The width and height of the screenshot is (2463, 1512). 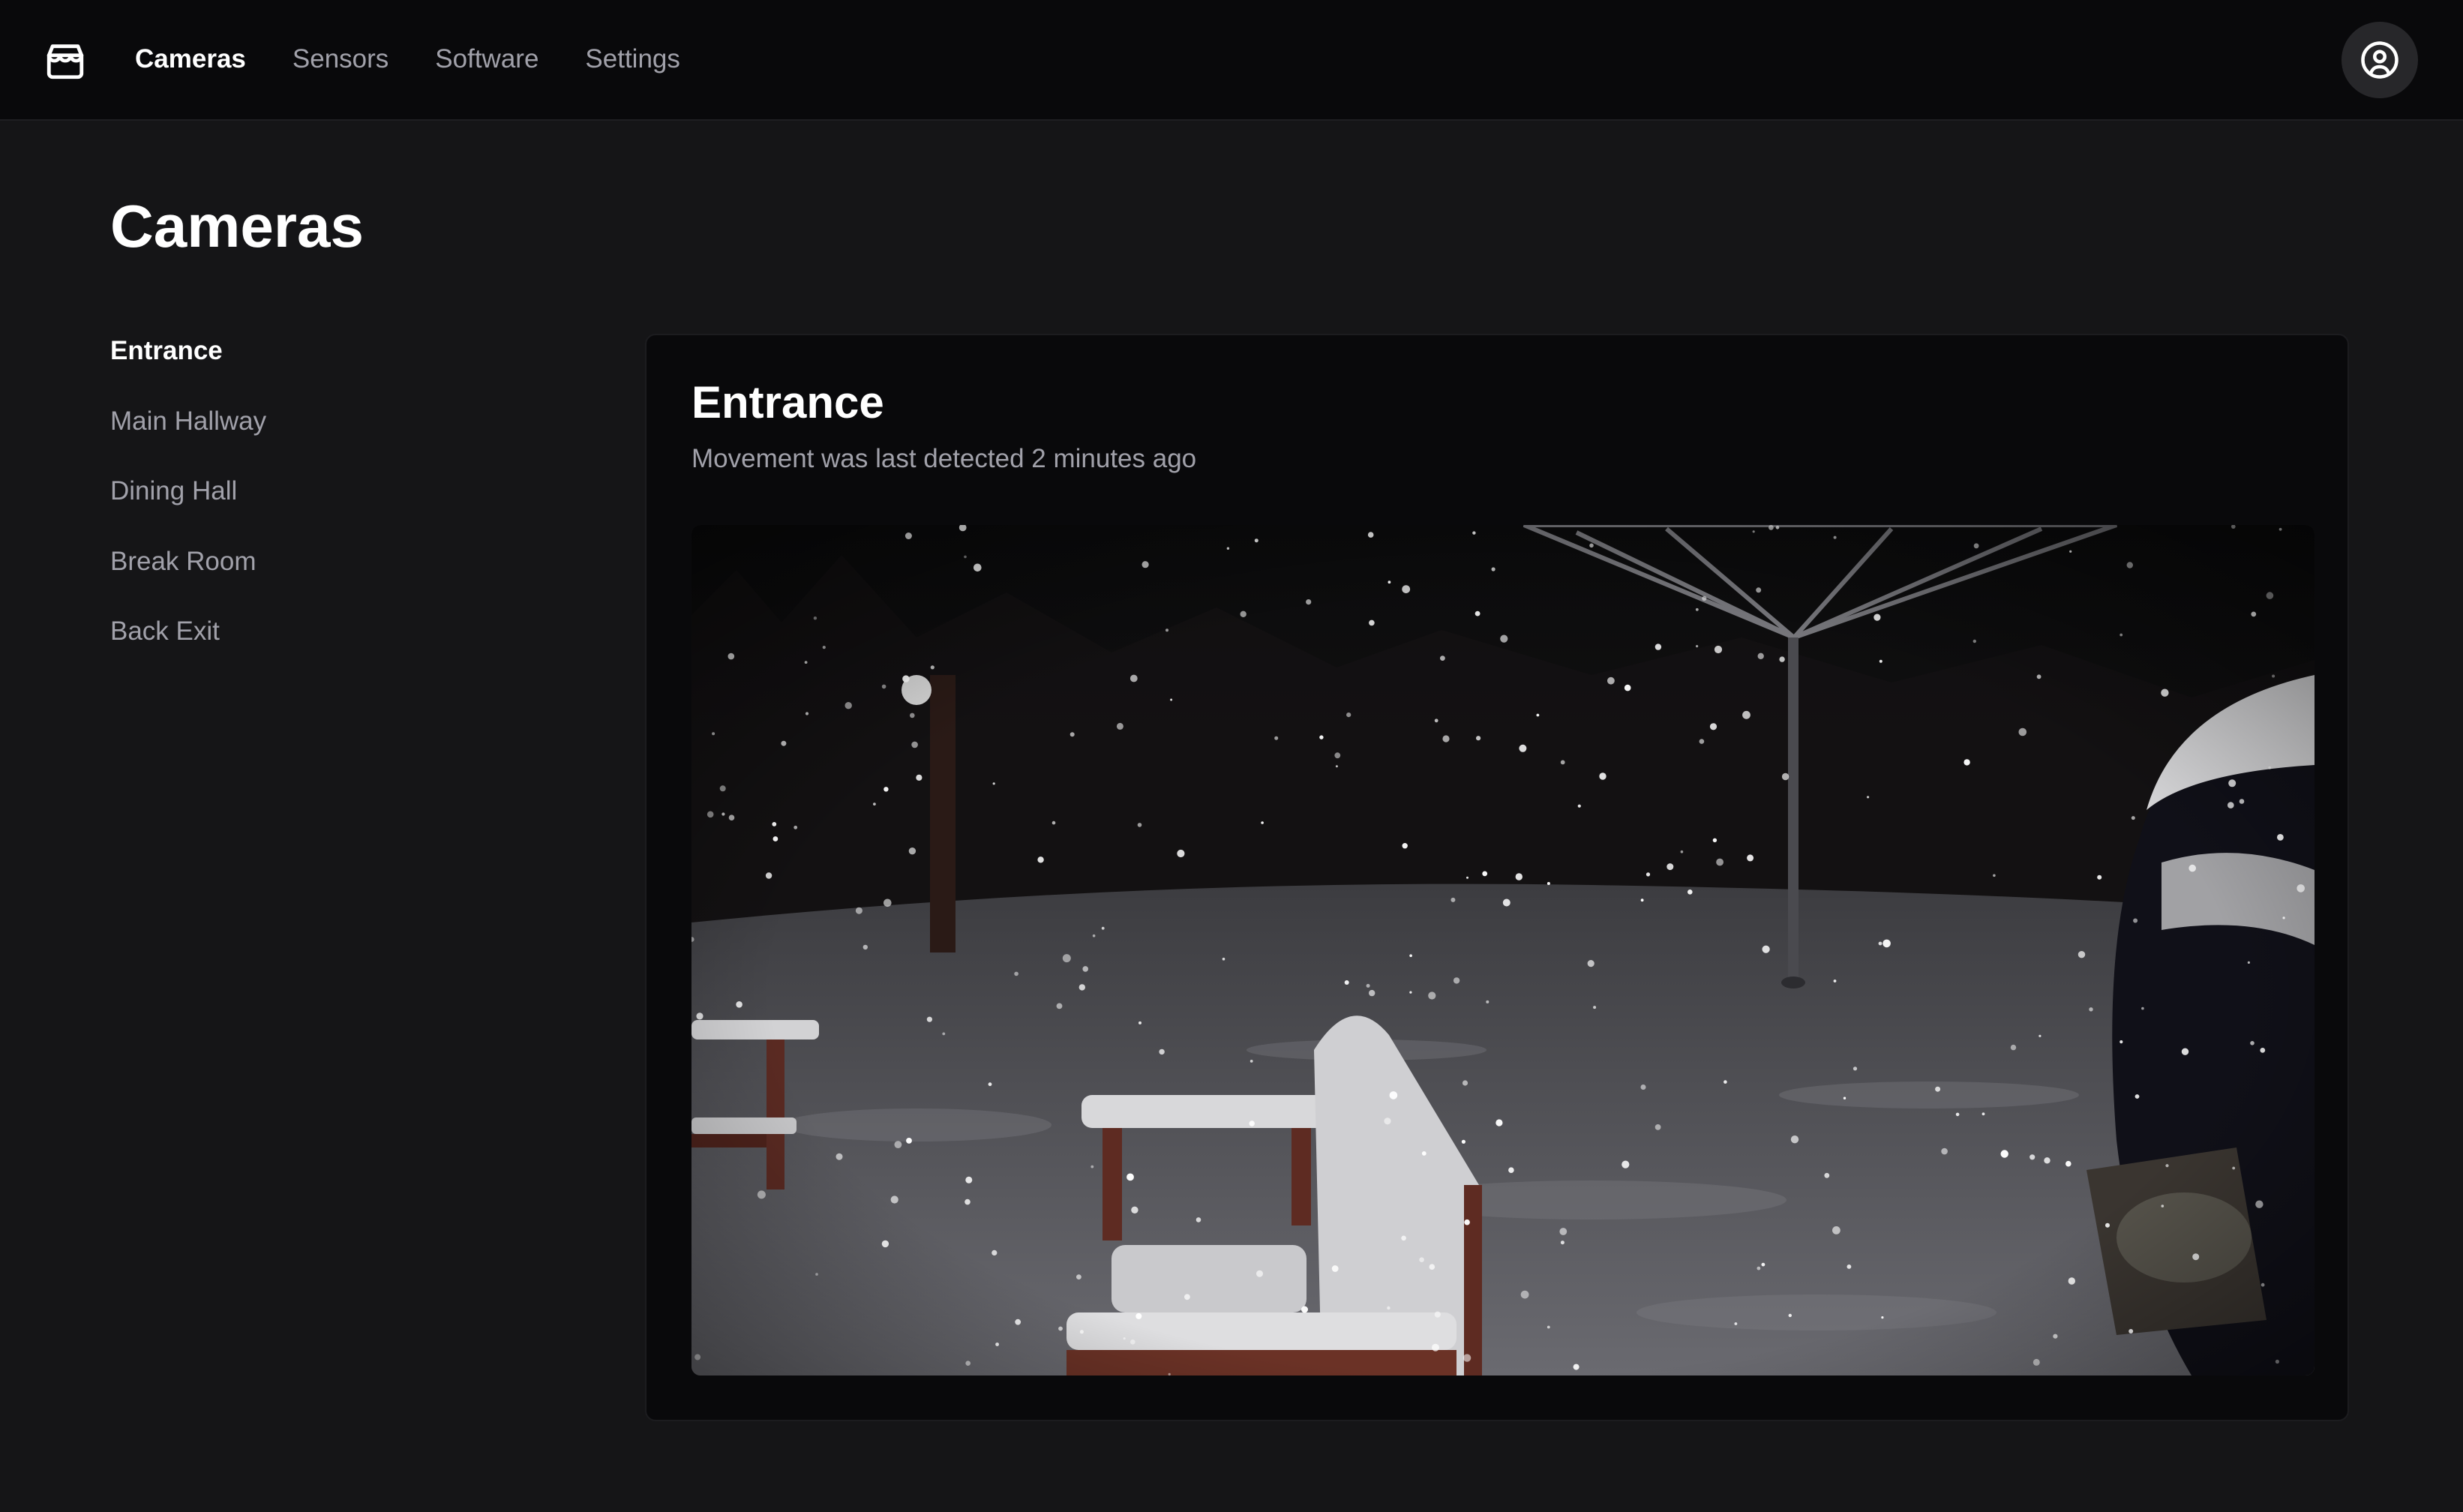 What do you see at coordinates (237, 226) in the screenshot?
I see `page-title: Cameras` at bounding box center [237, 226].